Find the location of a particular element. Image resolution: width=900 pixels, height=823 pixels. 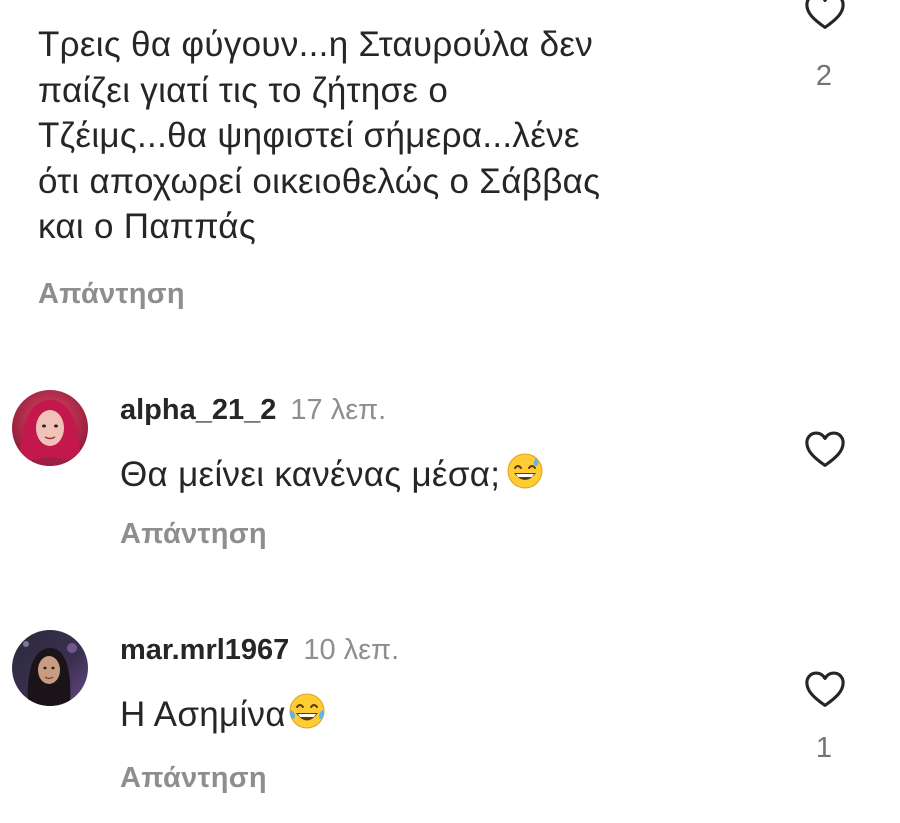

comment-body: Η Ασημίνα is located at coordinates (223, 717).